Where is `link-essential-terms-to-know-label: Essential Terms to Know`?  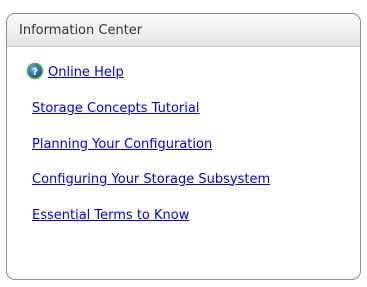 link-essential-terms-to-know-label: Essential Terms to Know is located at coordinates (110, 215).